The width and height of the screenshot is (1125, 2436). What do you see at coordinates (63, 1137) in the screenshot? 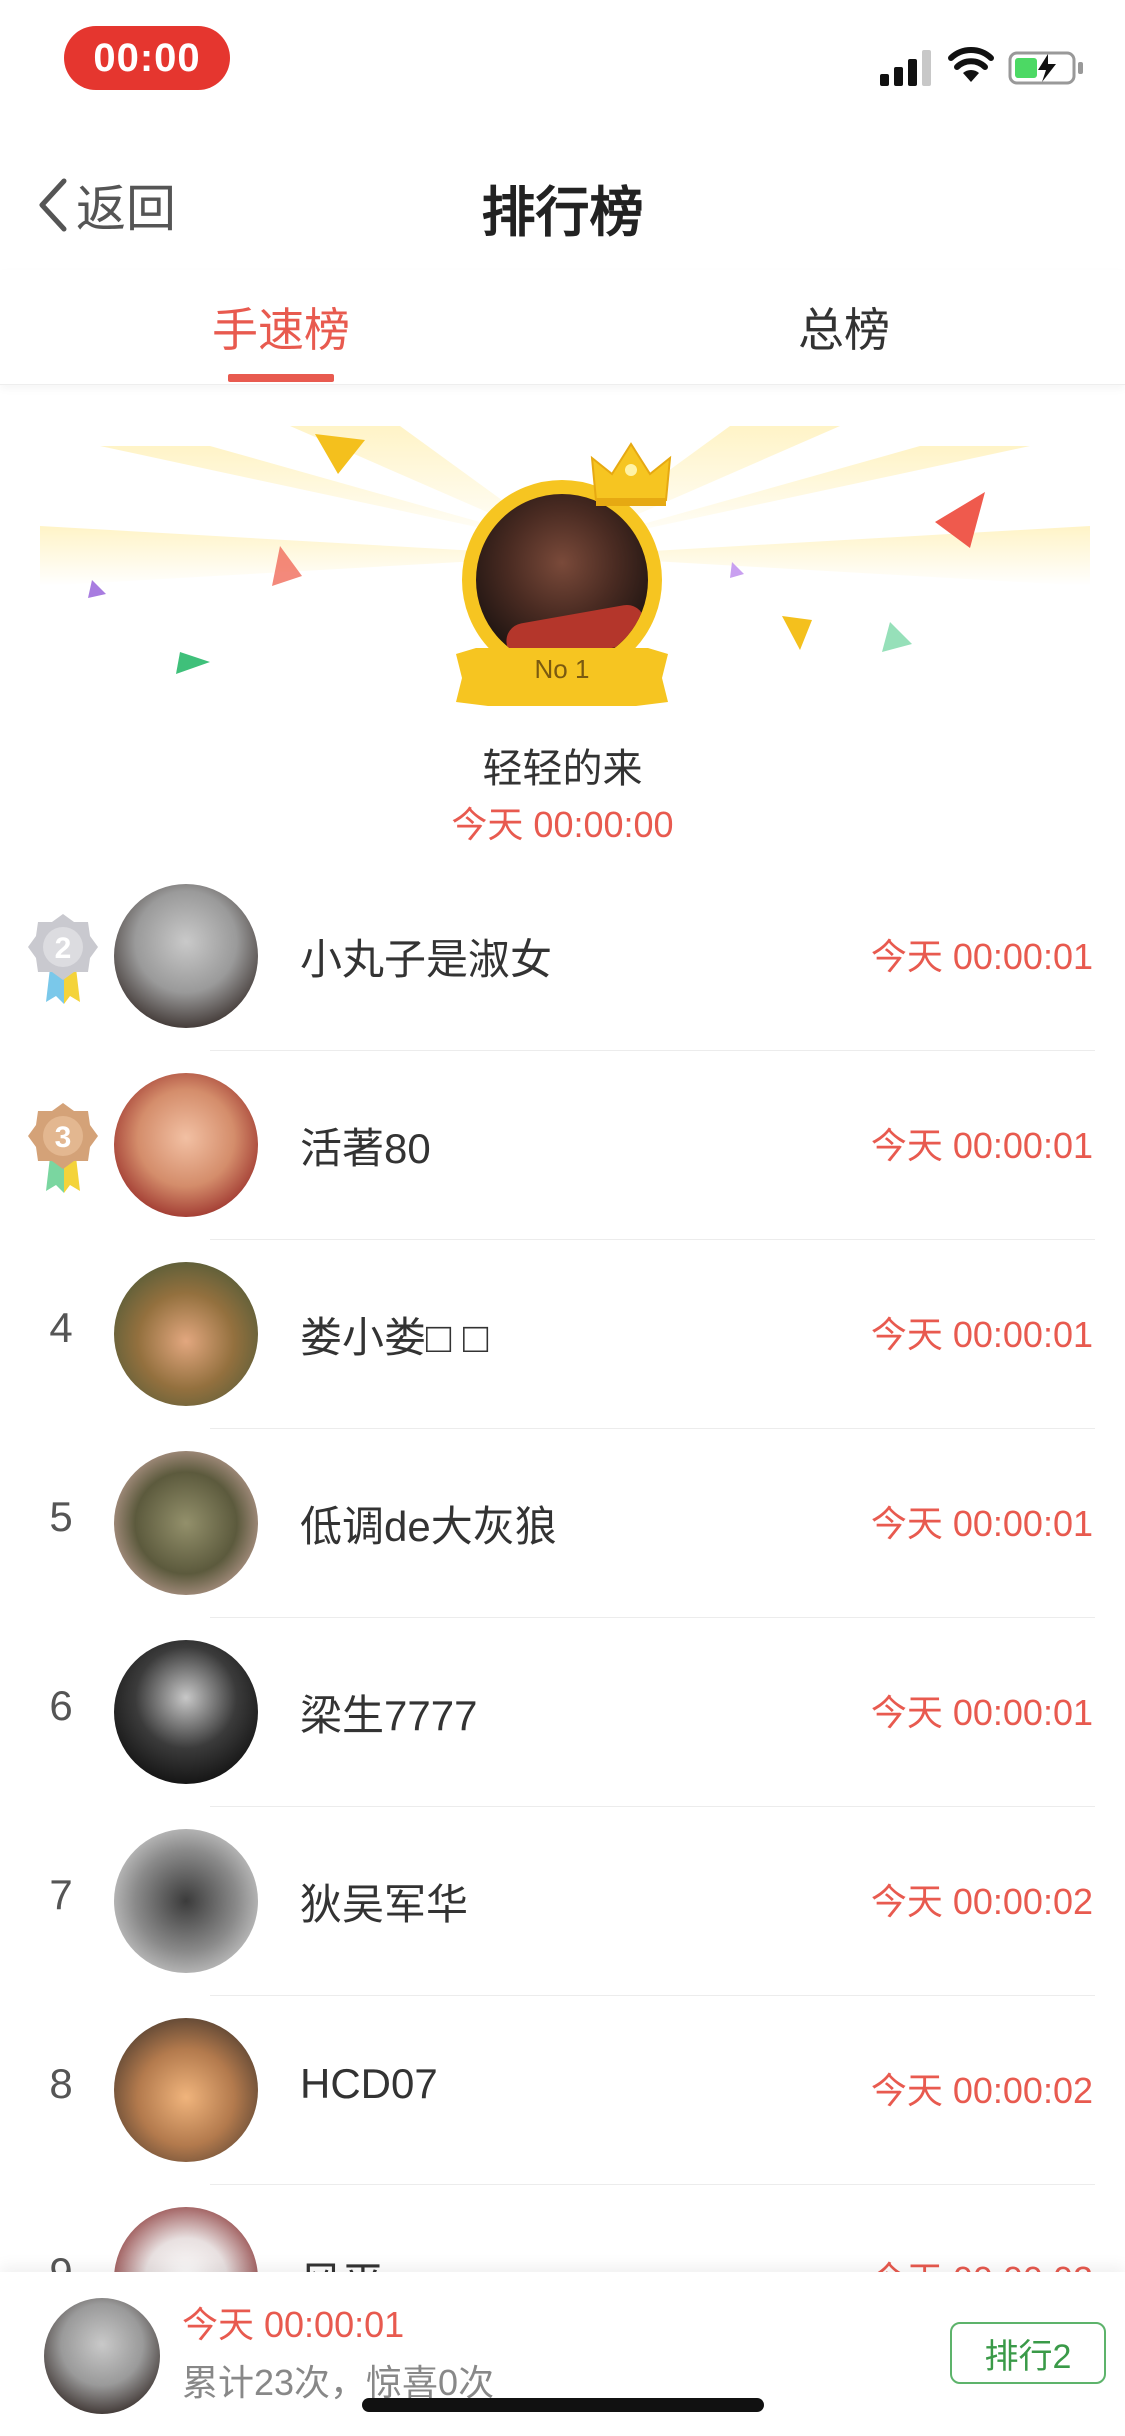
I see `svg-text: 3` at bounding box center [63, 1137].